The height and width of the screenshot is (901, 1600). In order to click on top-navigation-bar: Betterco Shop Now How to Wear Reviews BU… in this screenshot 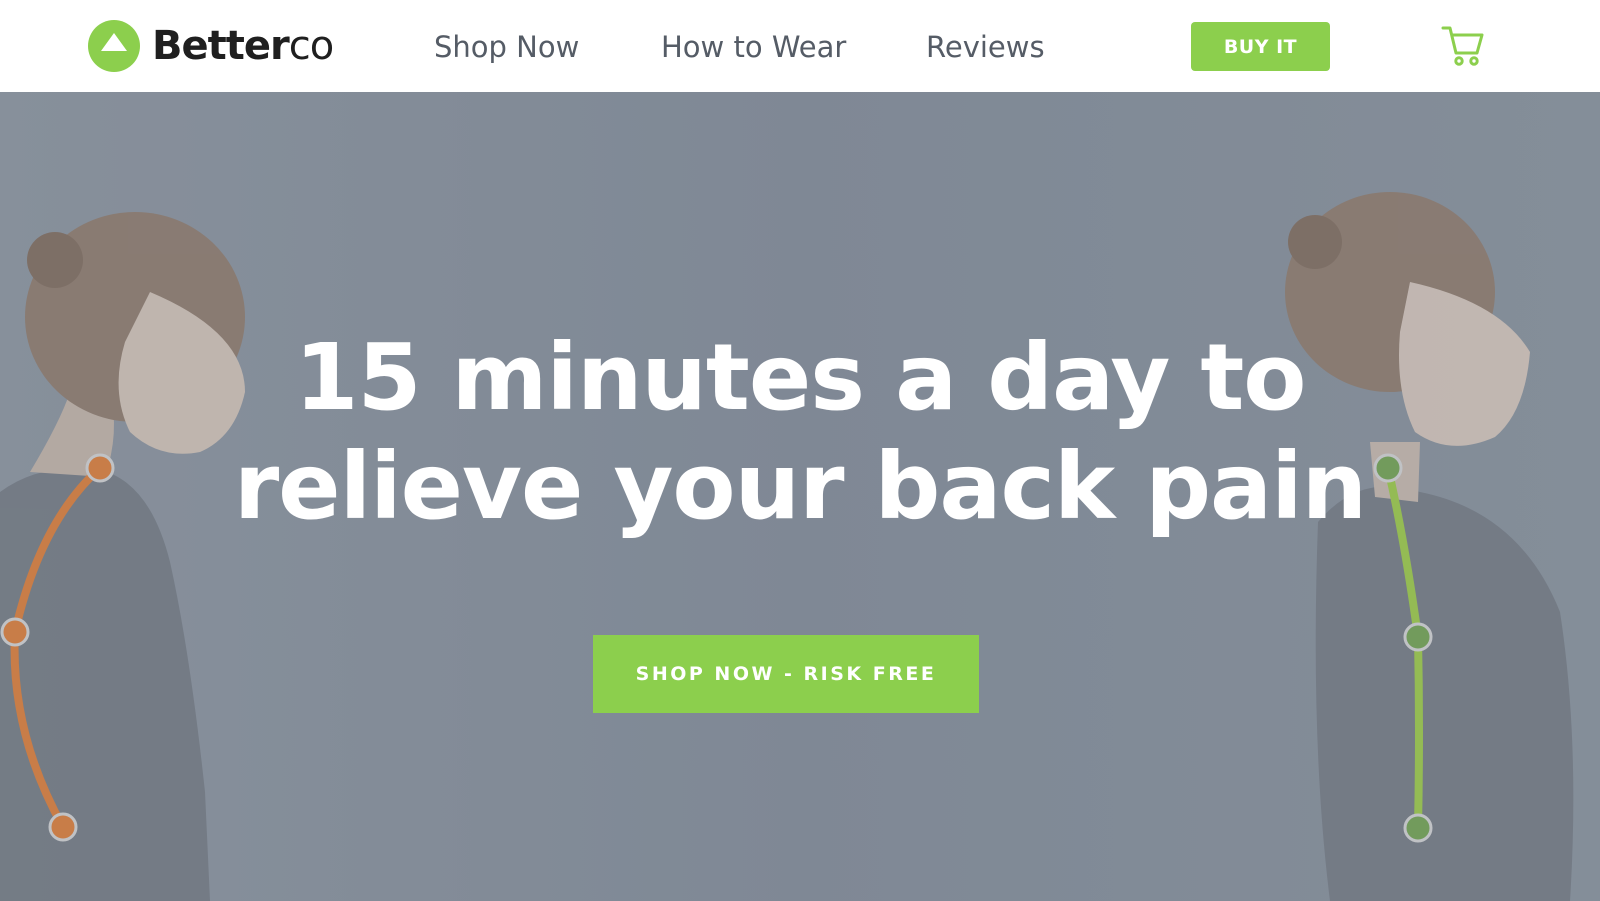, I will do `click(800, 46)`.